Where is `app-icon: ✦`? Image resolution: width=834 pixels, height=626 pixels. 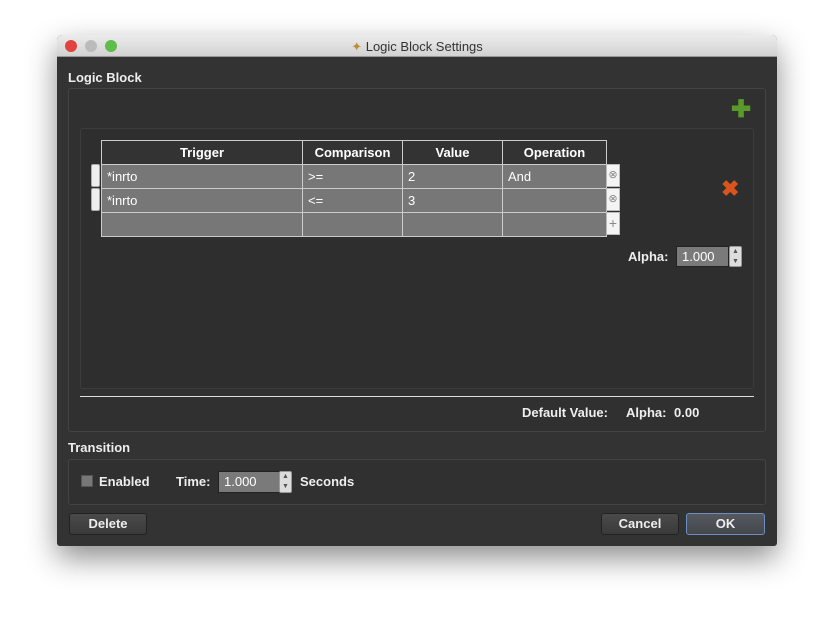 app-icon: ✦ is located at coordinates (358, 46).